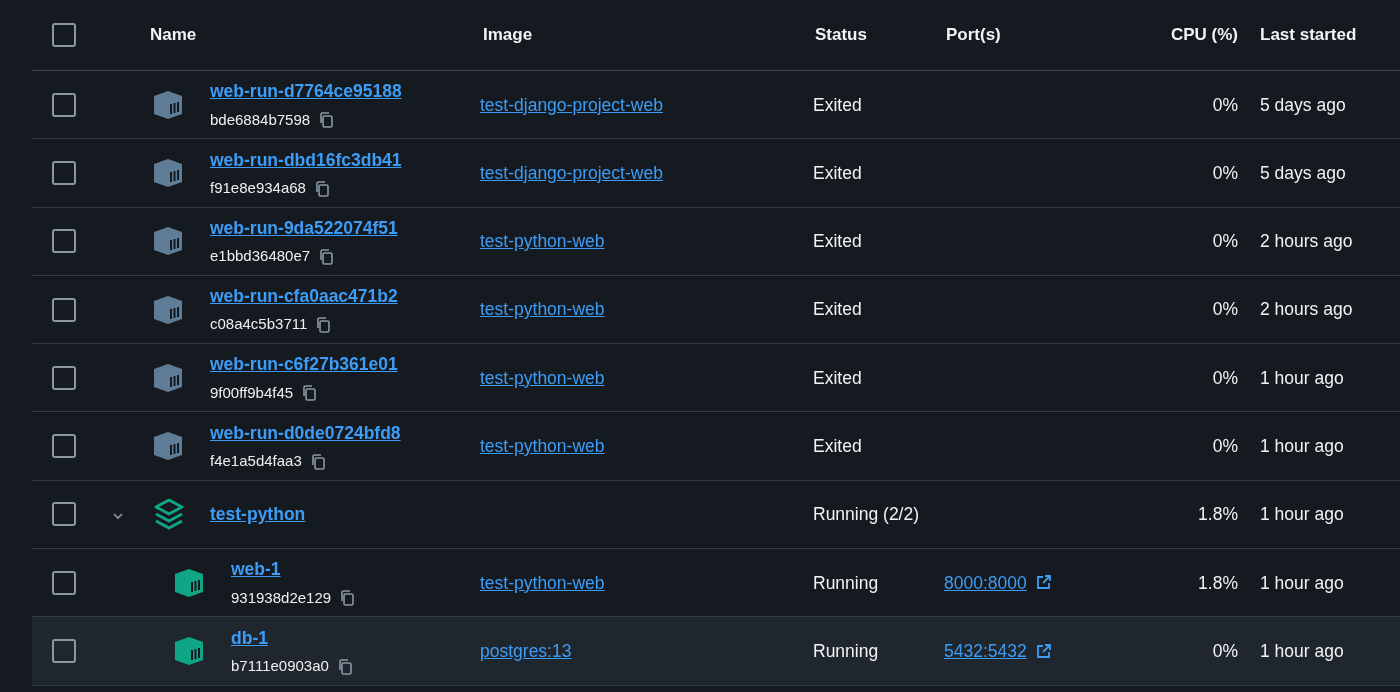 The image size is (1400, 692). Describe the element at coordinates (258, 514) in the screenshot. I see `container-name-link: test-python` at that location.